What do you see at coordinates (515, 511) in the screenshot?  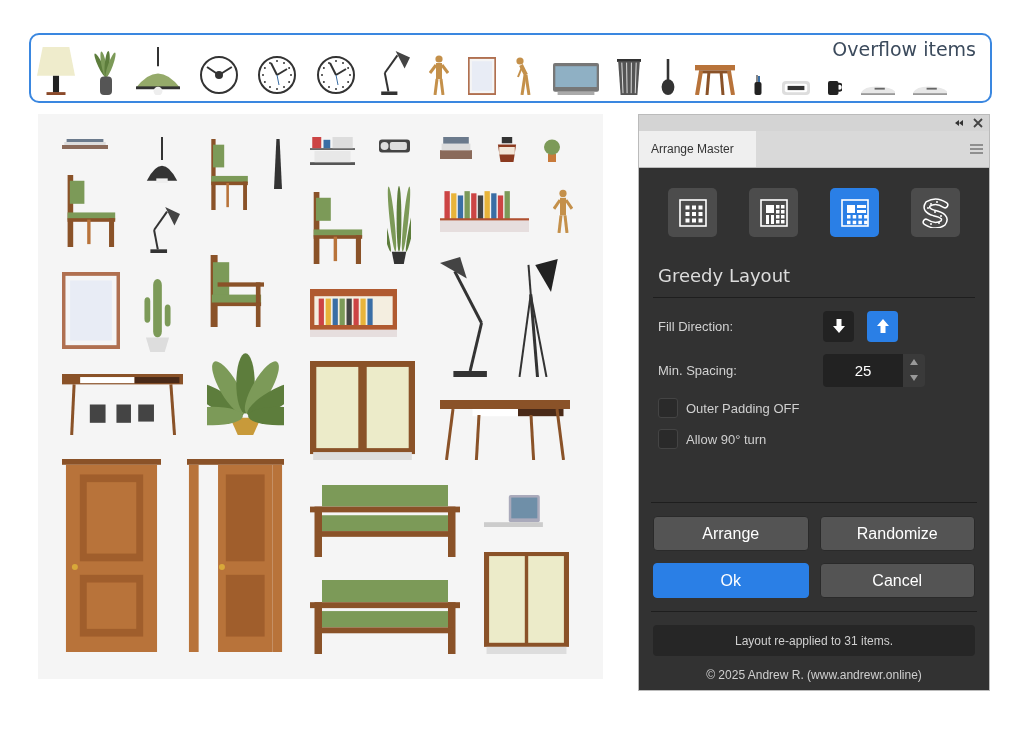 I see `laptop-drawing` at bounding box center [515, 511].